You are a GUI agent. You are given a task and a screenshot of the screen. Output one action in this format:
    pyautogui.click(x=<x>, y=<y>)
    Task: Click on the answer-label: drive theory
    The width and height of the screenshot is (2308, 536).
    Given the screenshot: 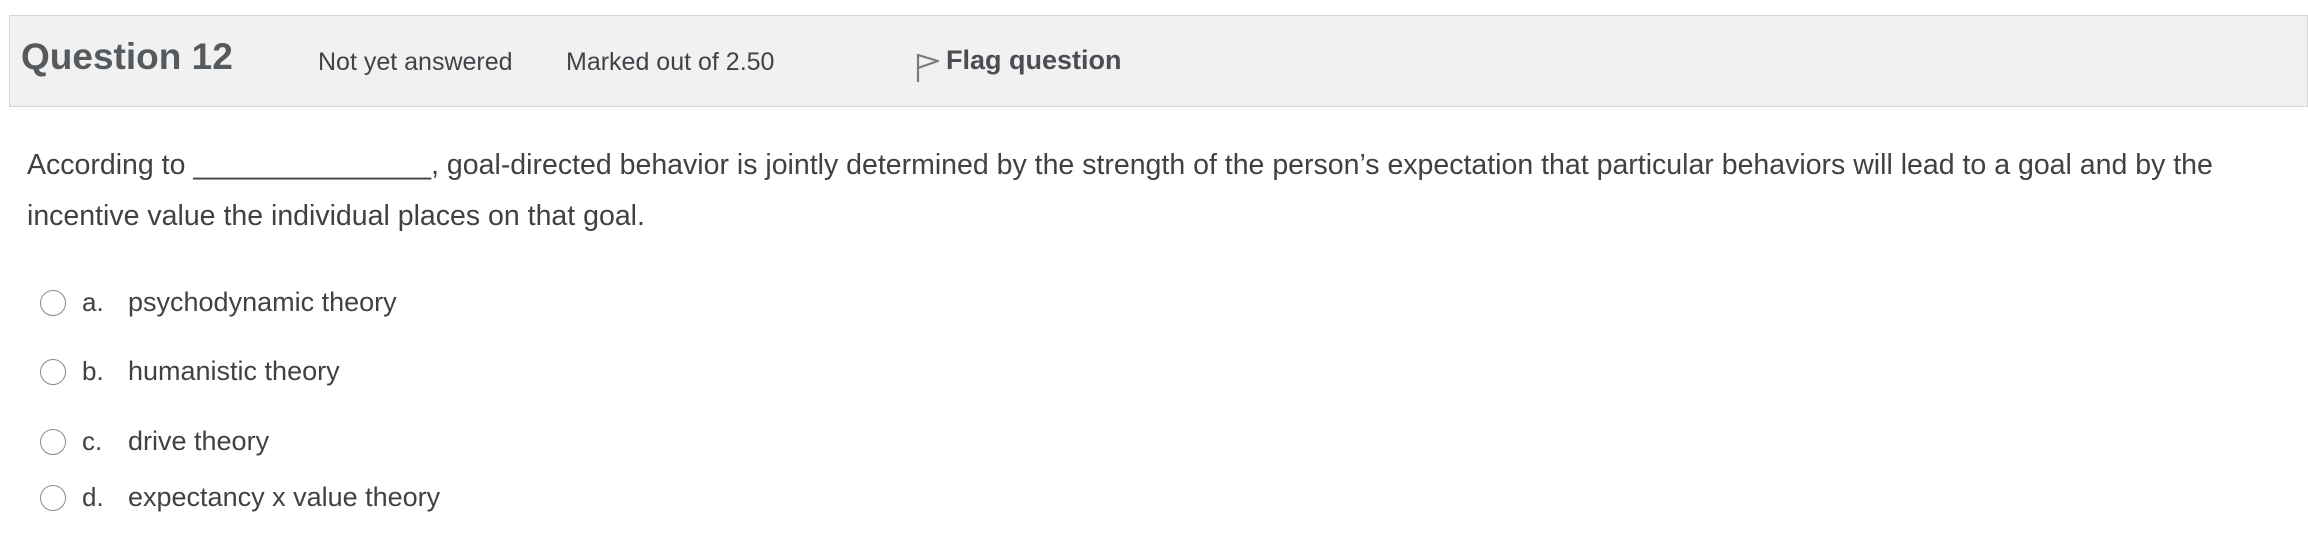 What is the action you would take?
    pyautogui.click(x=198, y=441)
    